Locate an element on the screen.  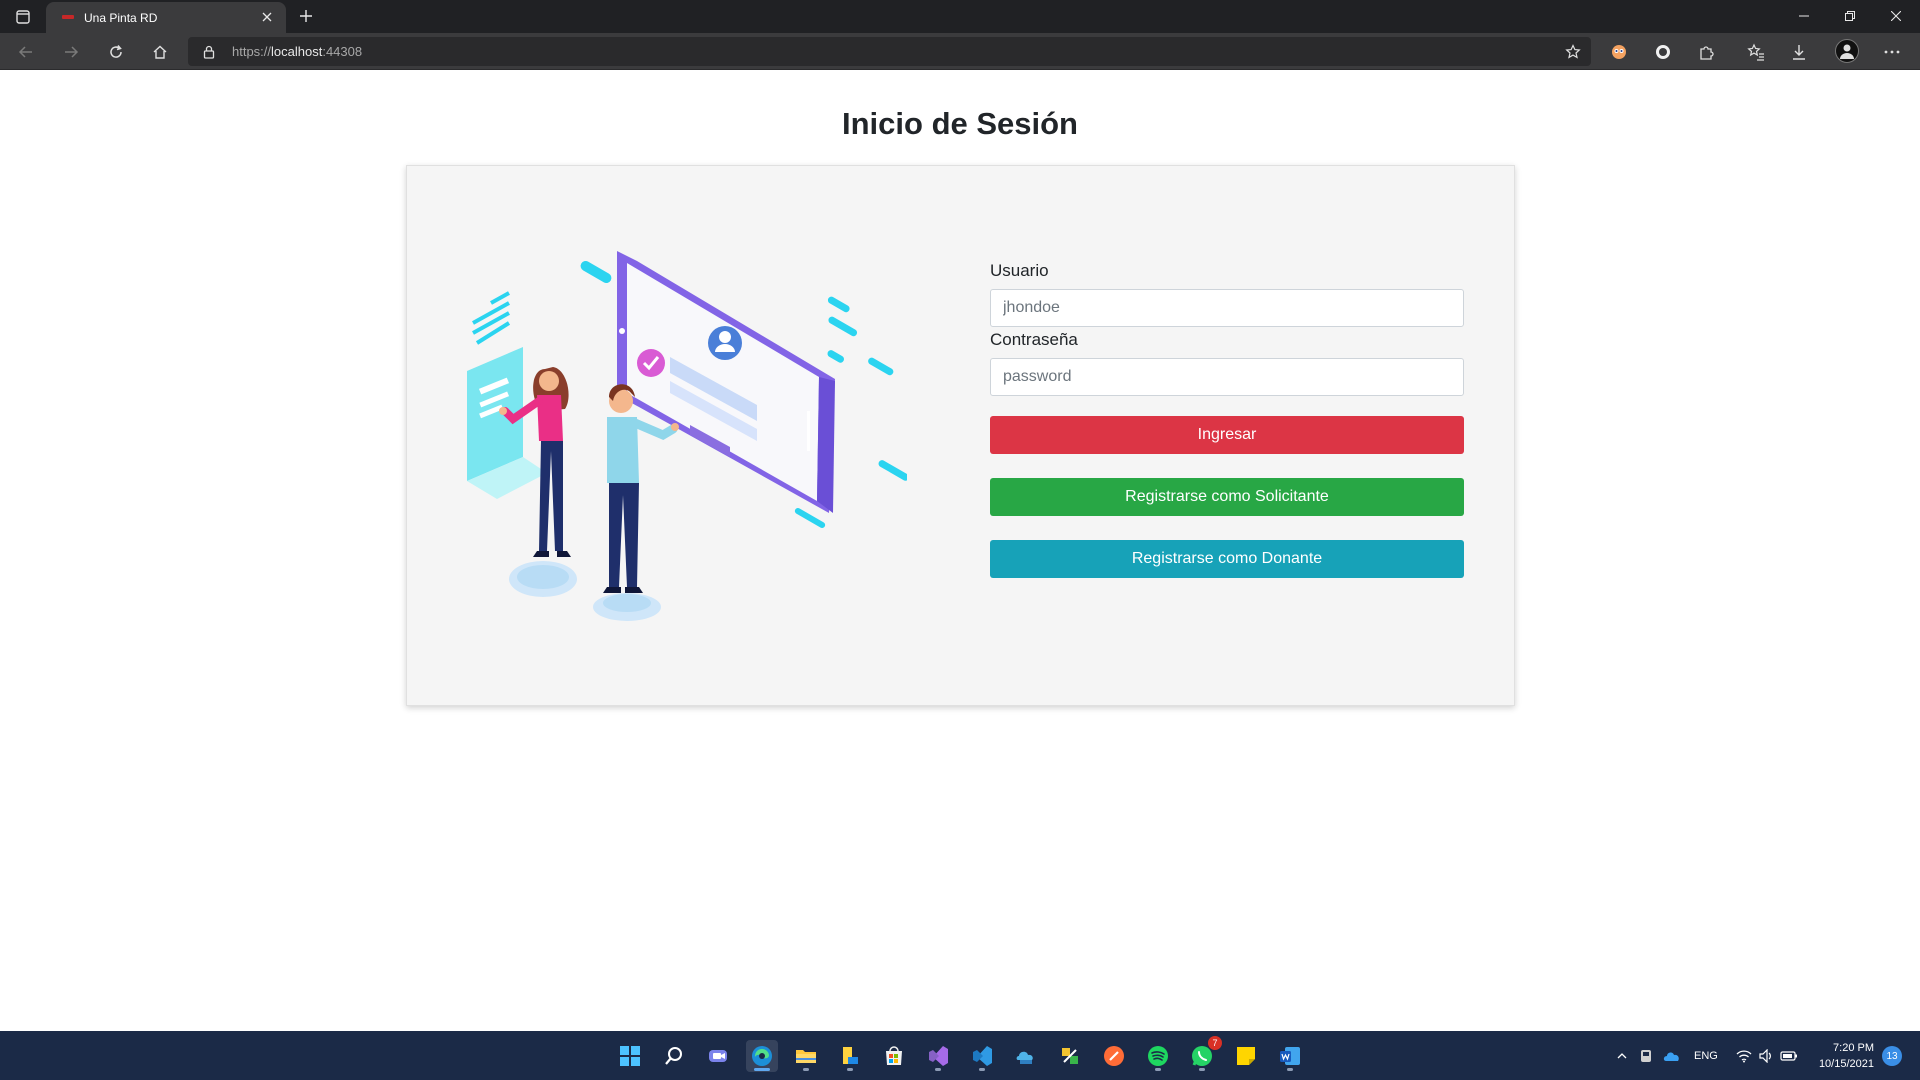
spotify-icon is located at coordinates (1158, 1056).